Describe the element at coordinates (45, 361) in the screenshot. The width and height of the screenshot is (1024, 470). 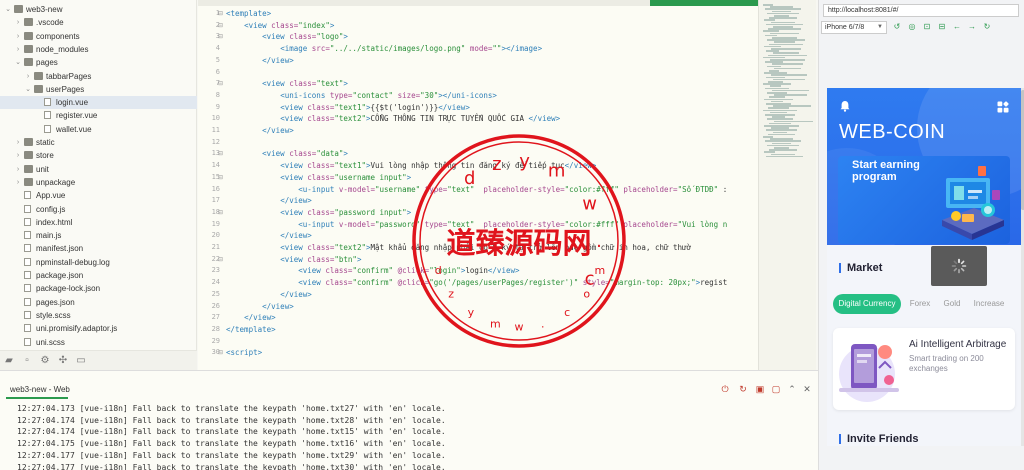
I see `gear-icon: ⚙` at that location.